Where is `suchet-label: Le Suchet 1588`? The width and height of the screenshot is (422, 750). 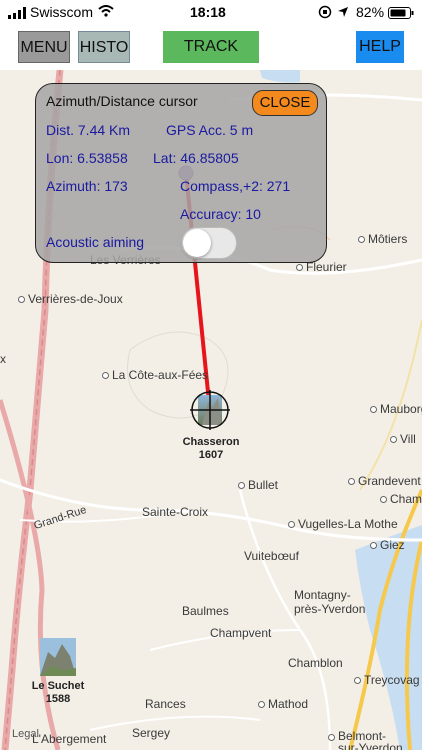
suchet-label: Le Suchet 1588 is located at coordinates (58, 693).